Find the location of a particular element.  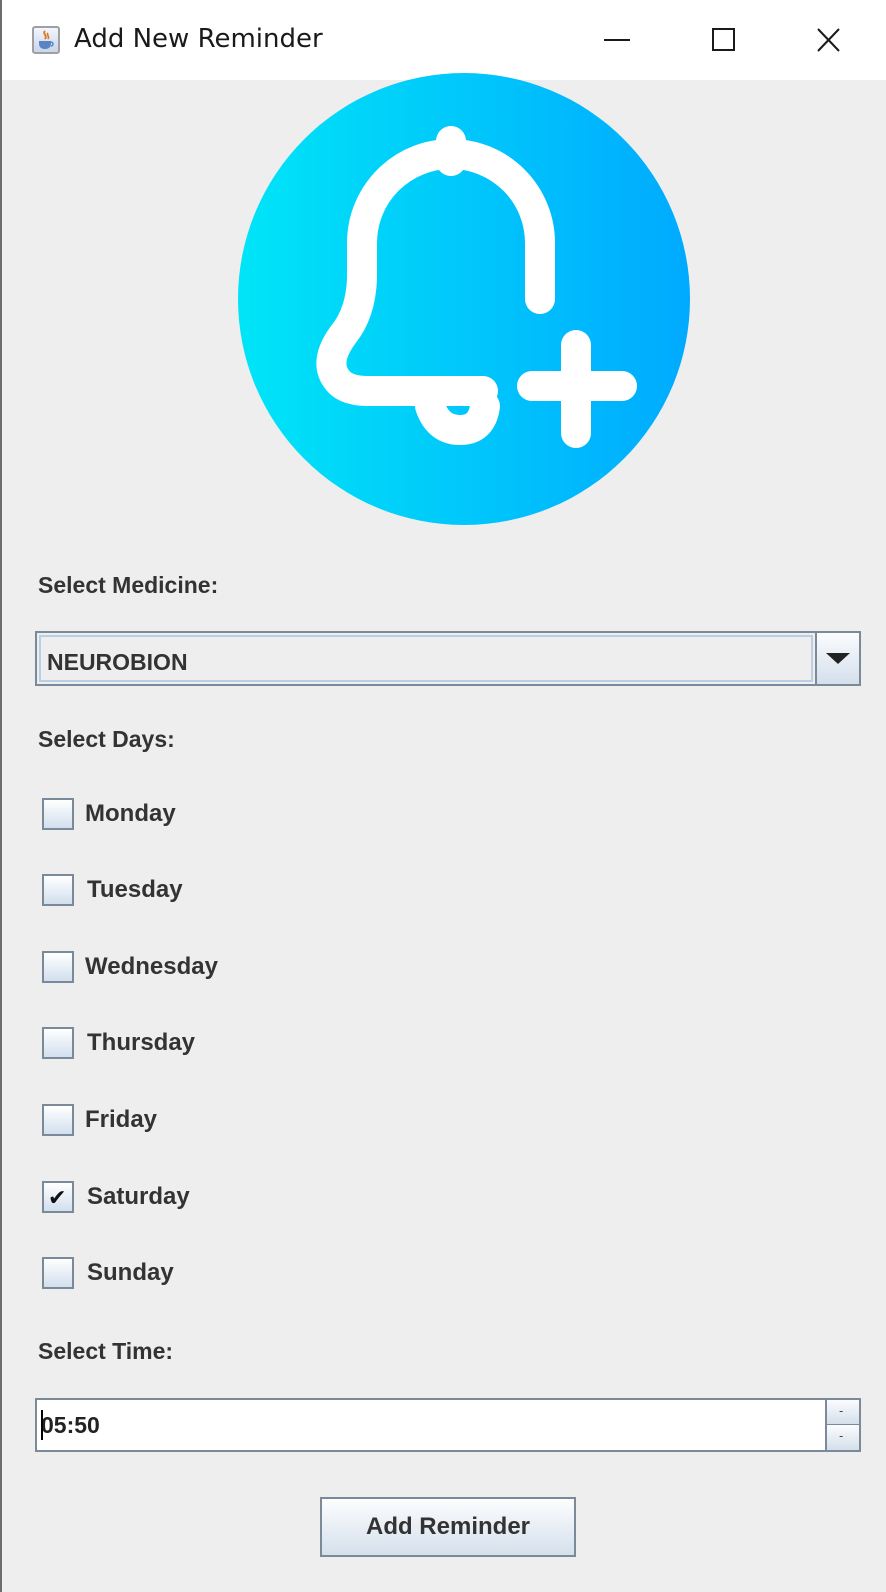

select-days-label: Select Days: is located at coordinates (106, 739).